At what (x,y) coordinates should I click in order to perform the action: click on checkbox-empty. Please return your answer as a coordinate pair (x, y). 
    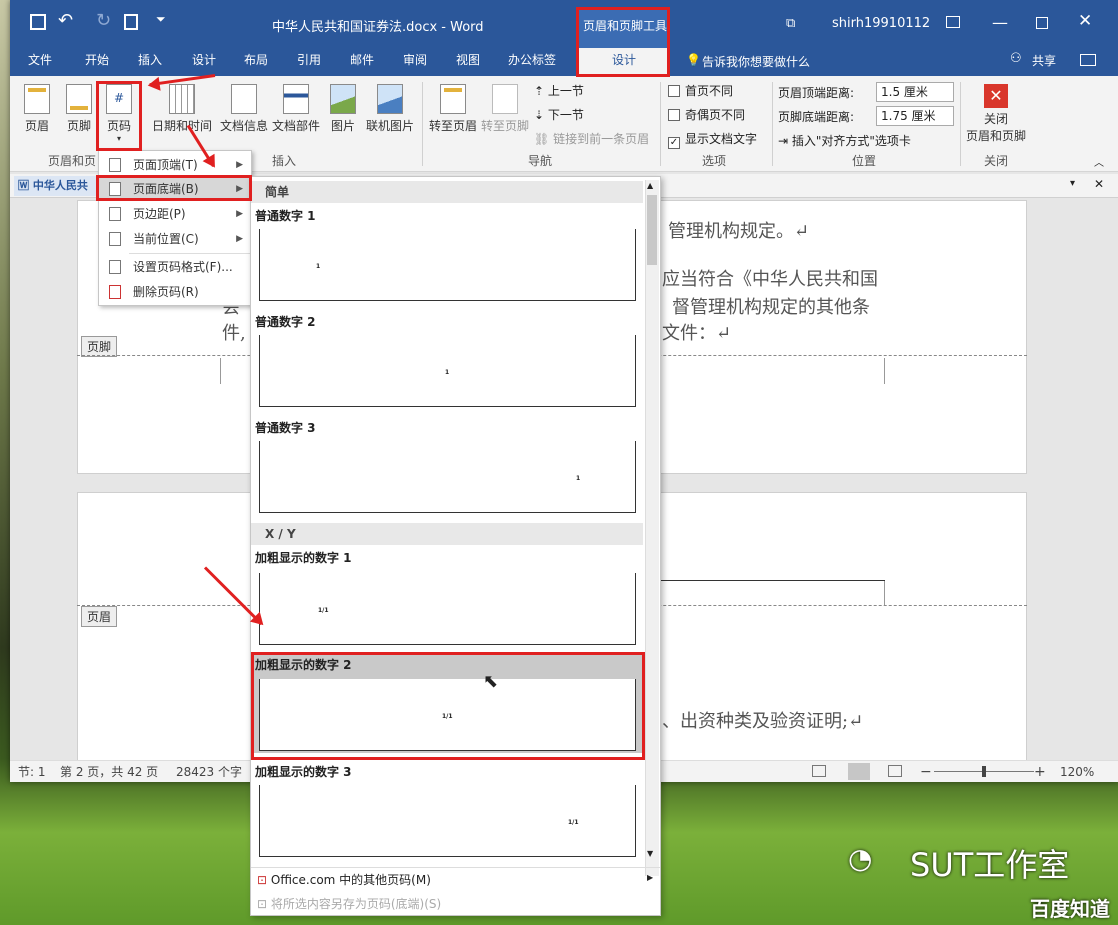
    Looking at the image, I should click on (674, 91).